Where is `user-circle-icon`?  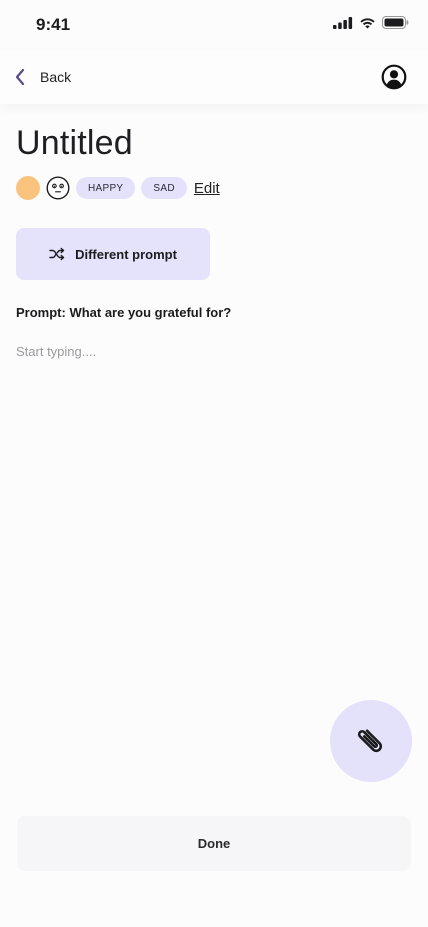
user-circle-icon is located at coordinates (394, 77).